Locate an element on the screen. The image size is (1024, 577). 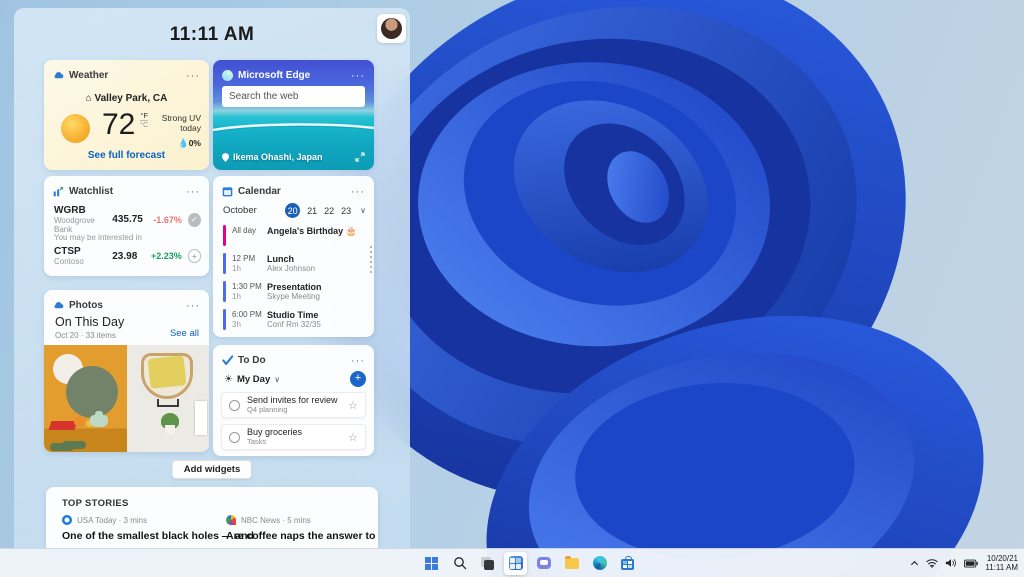
task-item-send-invites: Send invites for review Q4 planning ☆ is located at coordinates (293, 405).